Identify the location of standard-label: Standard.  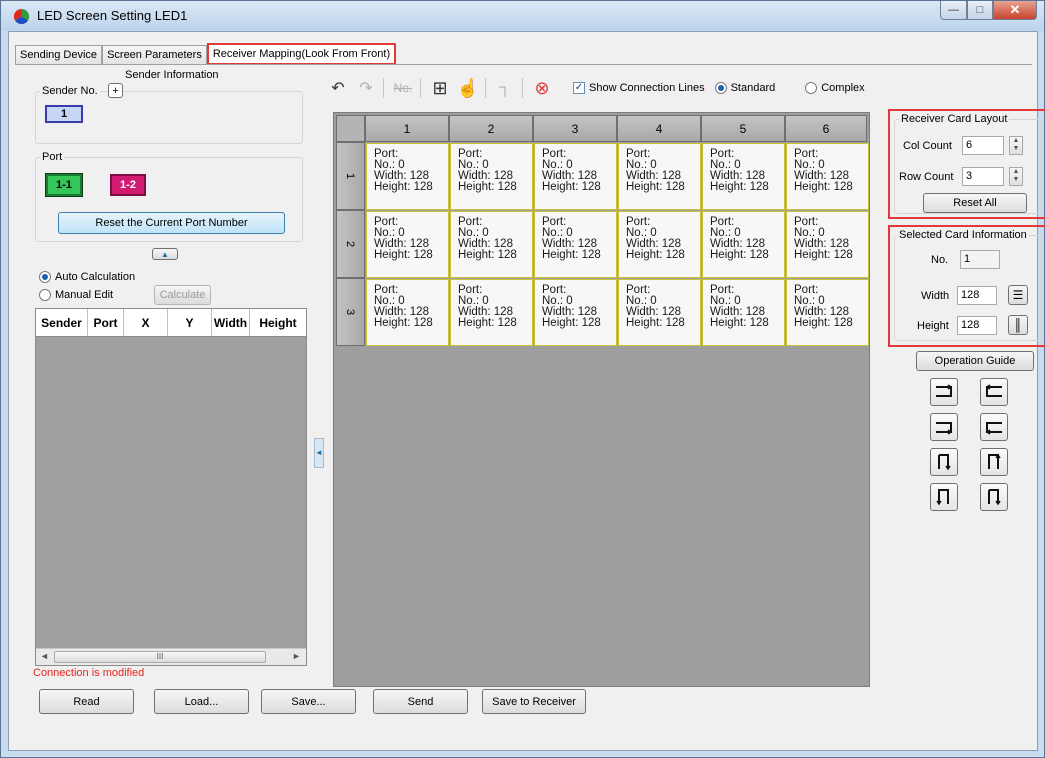
(753, 88).